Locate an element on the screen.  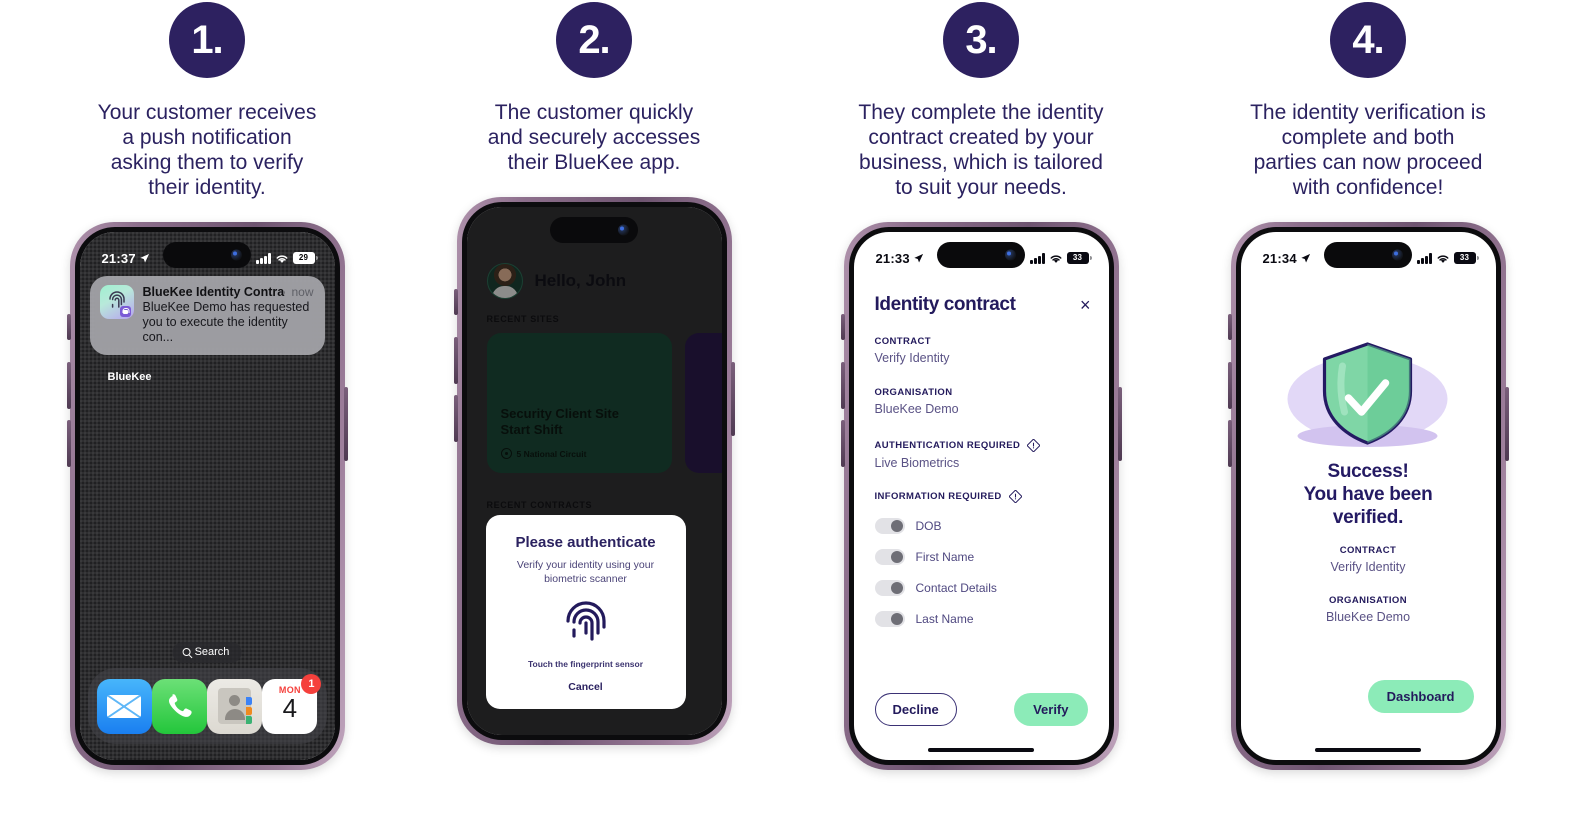
calendar-day: 4 is located at coordinates (290, 707).